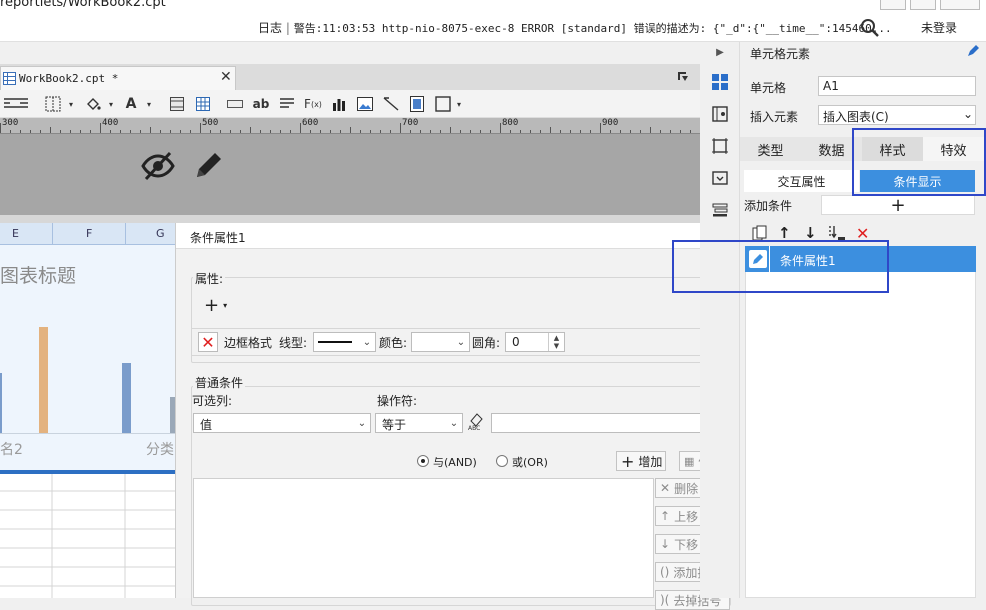 Image resolution: width=986 pixels, height=610 pixels. I want to click on hide-eye-icon, so click(158, 167).